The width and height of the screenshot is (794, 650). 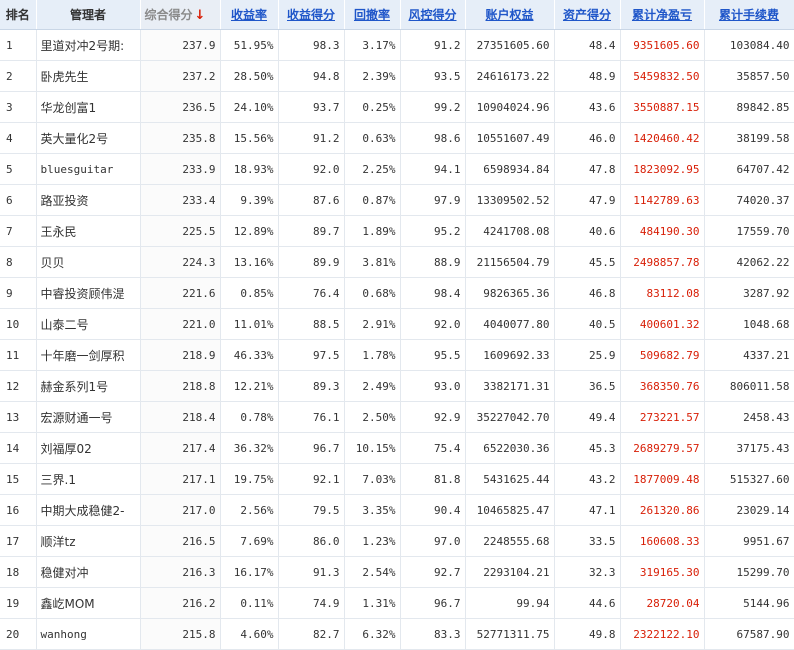 I want to click on net-pnl-cell: 2498857.78, so click(x=662, y=262).